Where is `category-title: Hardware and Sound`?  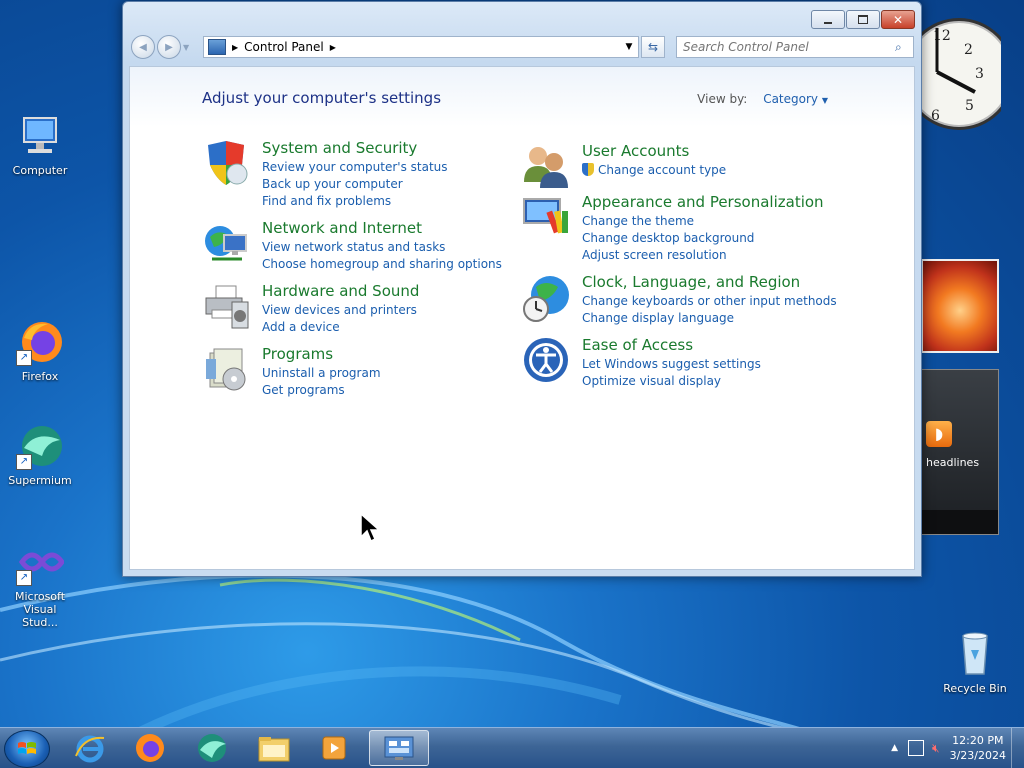 category-title: Hardware and Sound is located at coordinates (340, 291).